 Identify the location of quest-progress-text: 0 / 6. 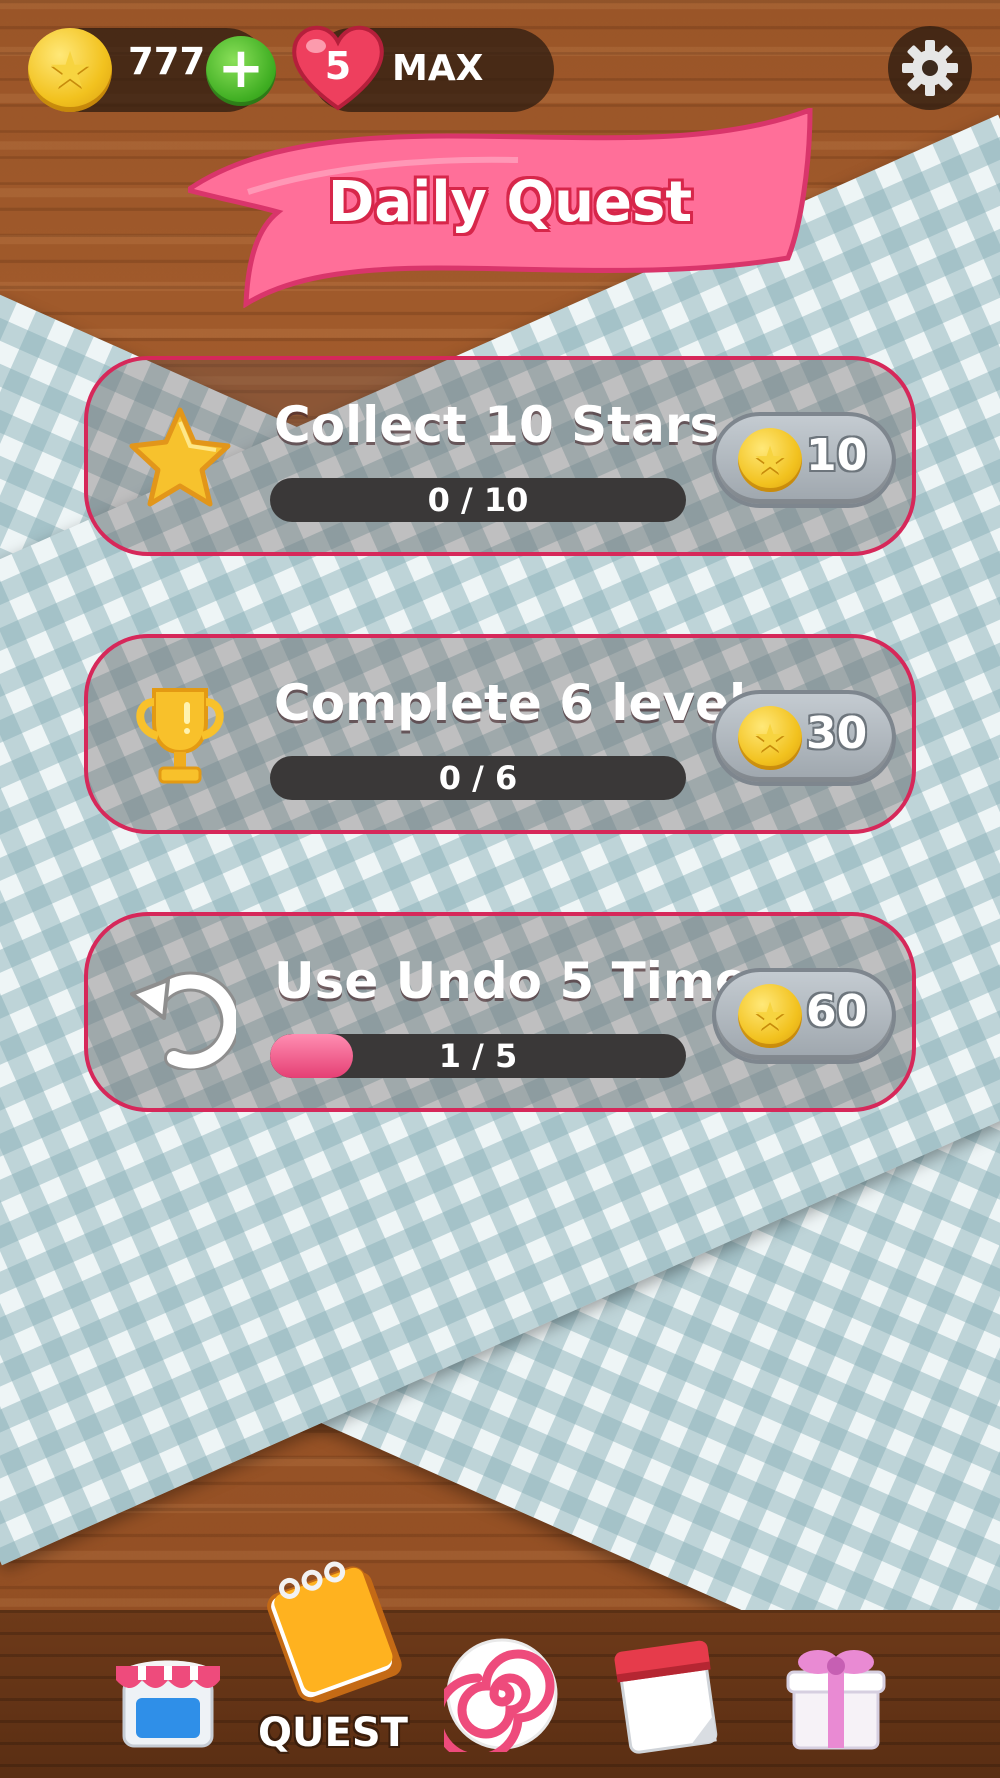
(478, 778).